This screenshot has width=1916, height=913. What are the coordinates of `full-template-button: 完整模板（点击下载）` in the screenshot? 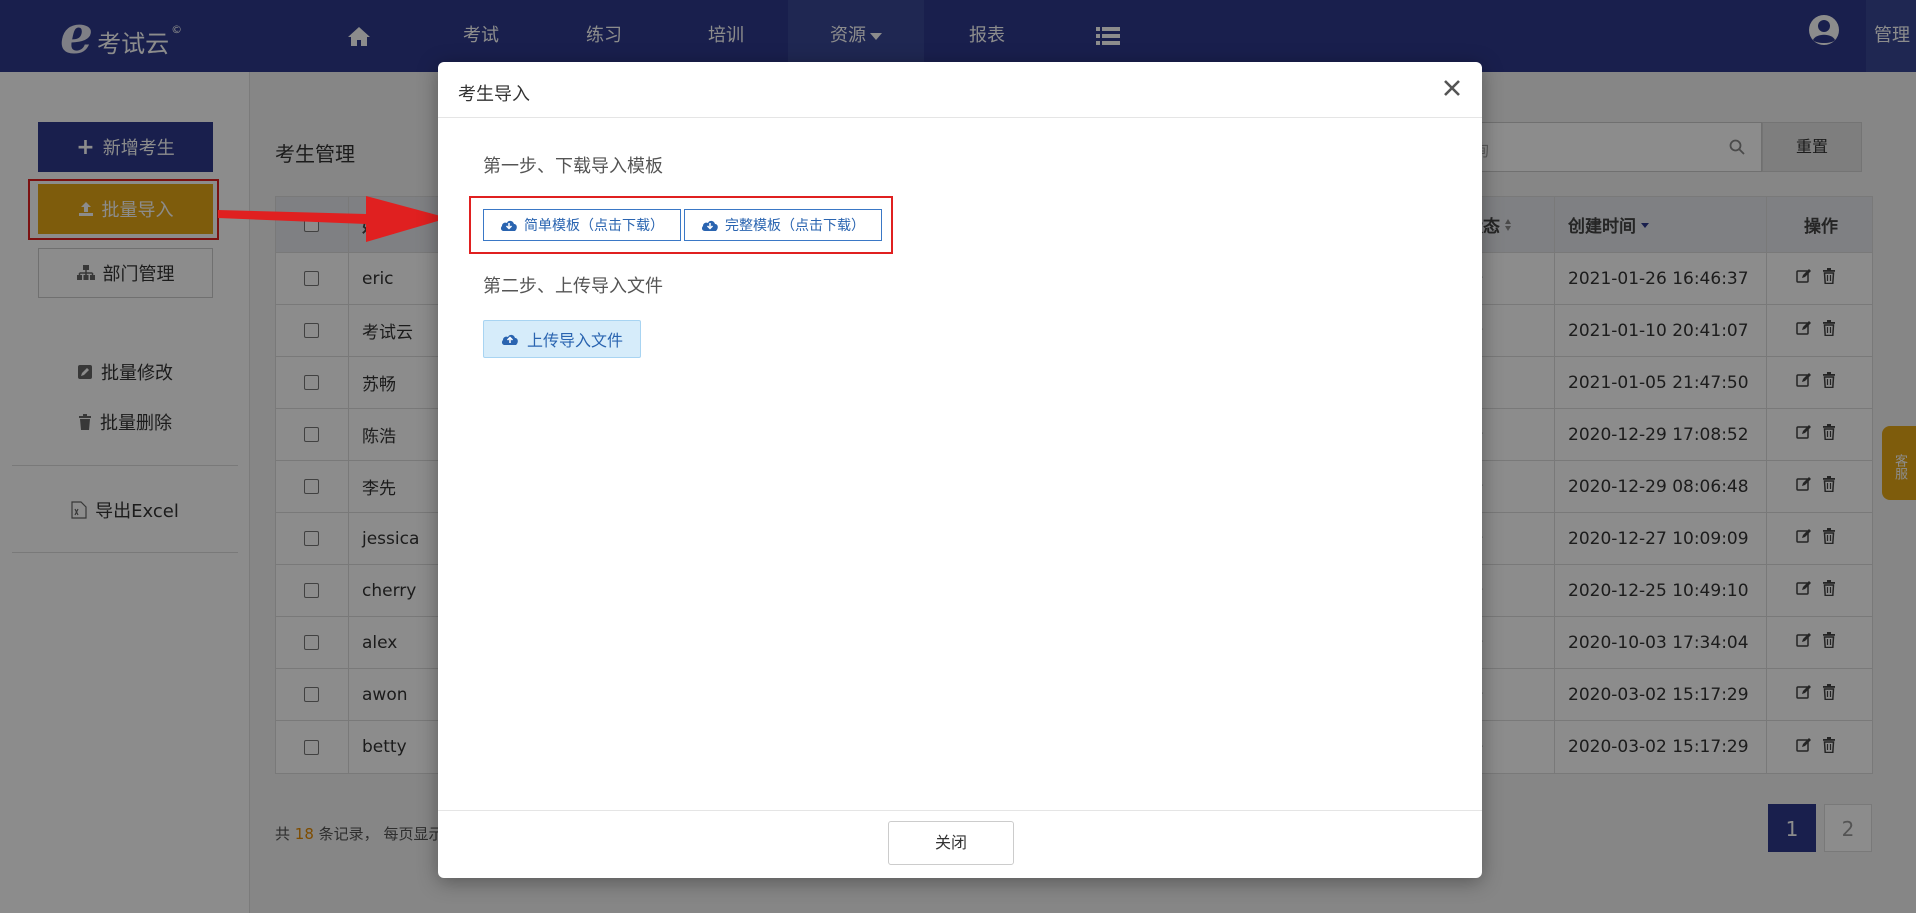 It's located at (783, 225).